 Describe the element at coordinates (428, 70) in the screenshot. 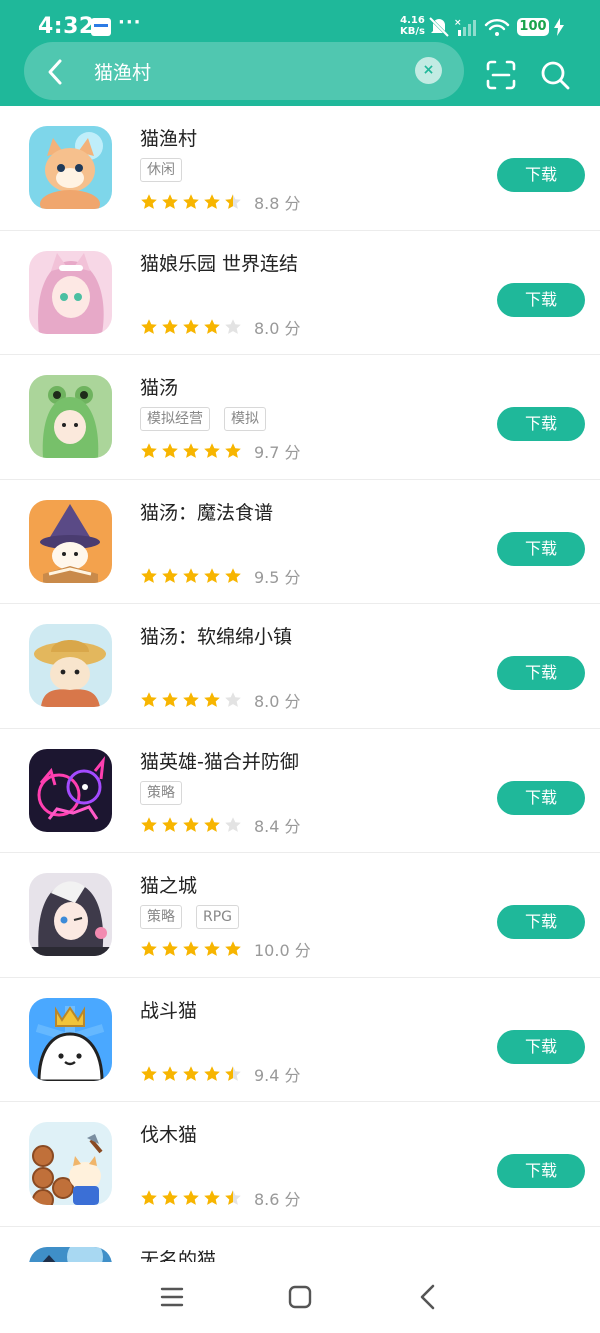

I see `clear-search-button: ×` at that location.